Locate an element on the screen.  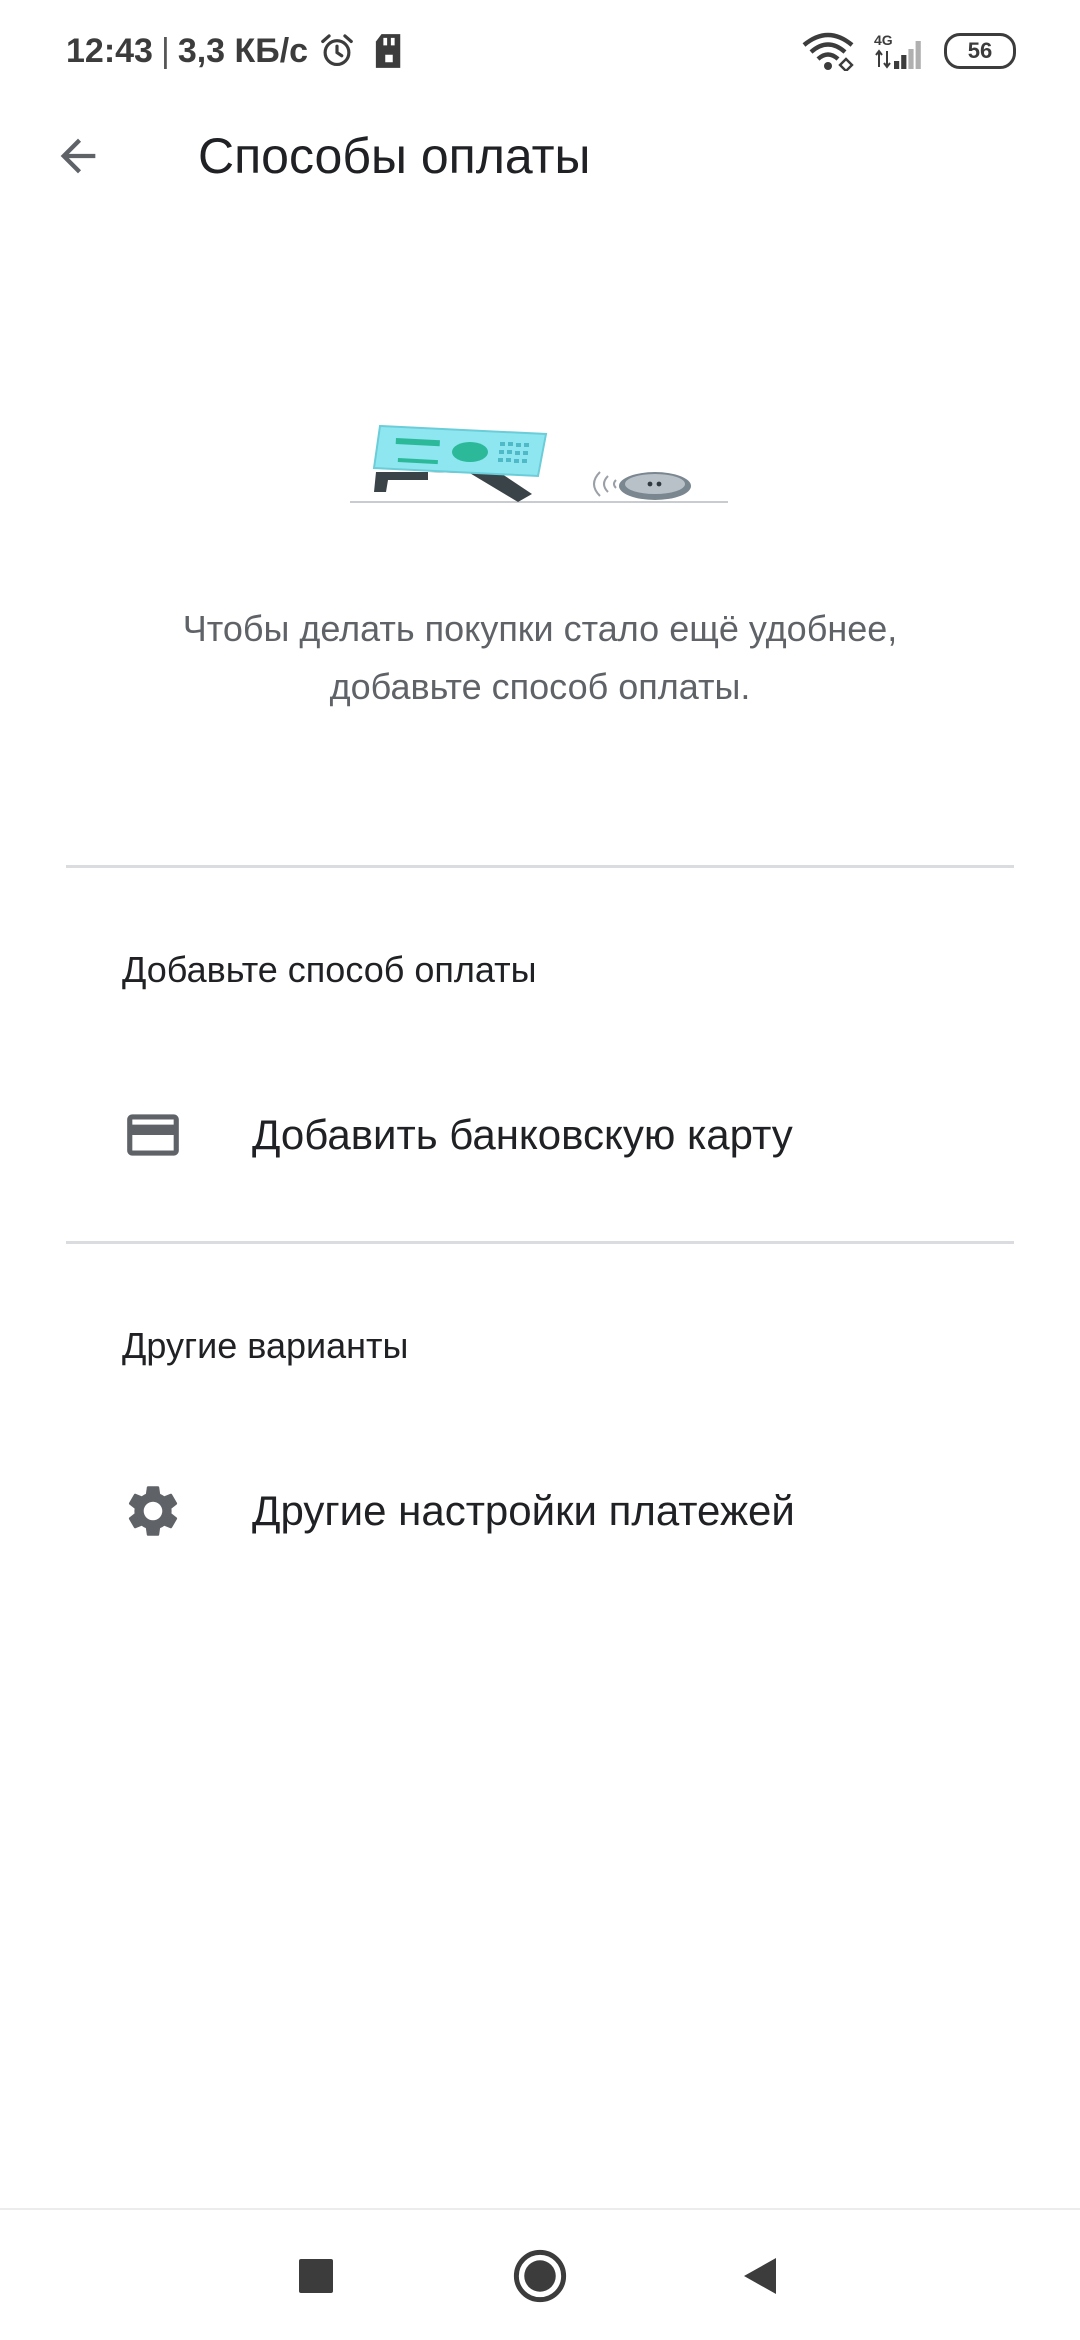
gear-icon is located at coordinates (153, 1511).